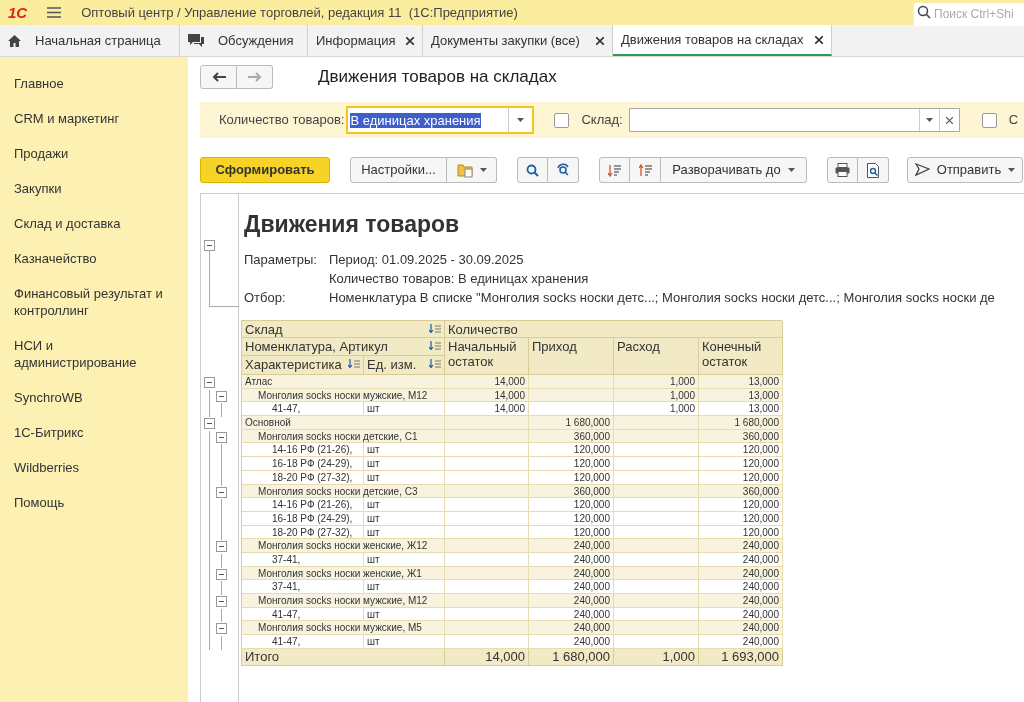 The height and width of the screenshot is (702, 1024). I want to click on print-button, so click(842, 170).